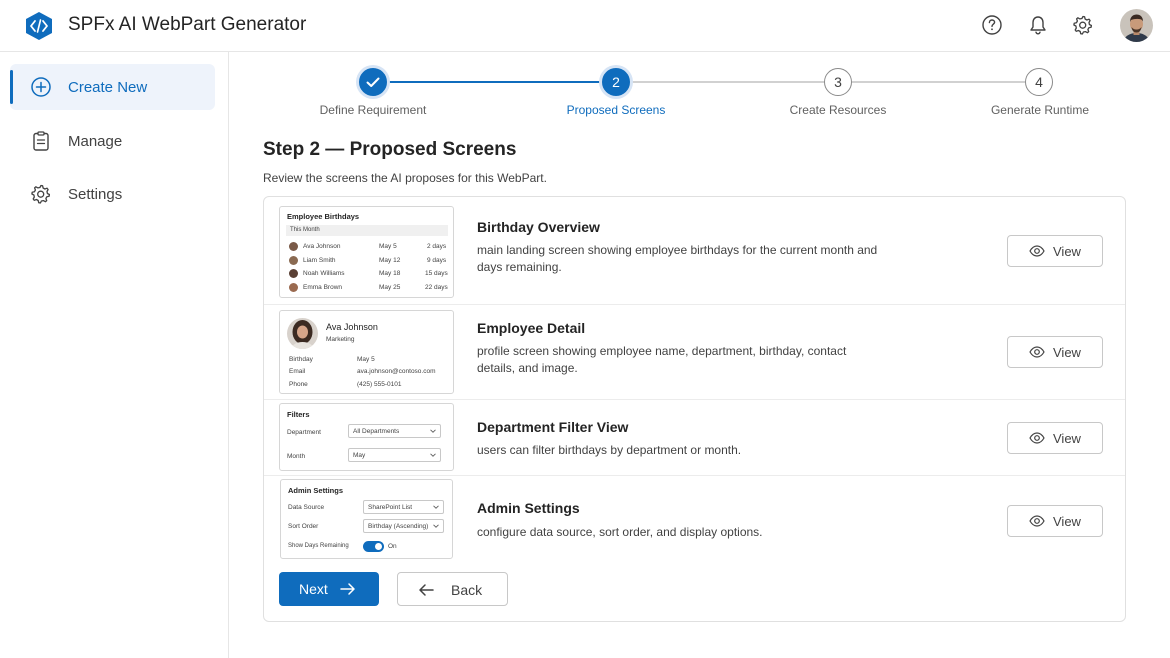 The image size is (1170, 658). What do you see at coordinates (390, 260) in the screenshot?
I see `preview-date: May 12` at bounding box center [390, 260].